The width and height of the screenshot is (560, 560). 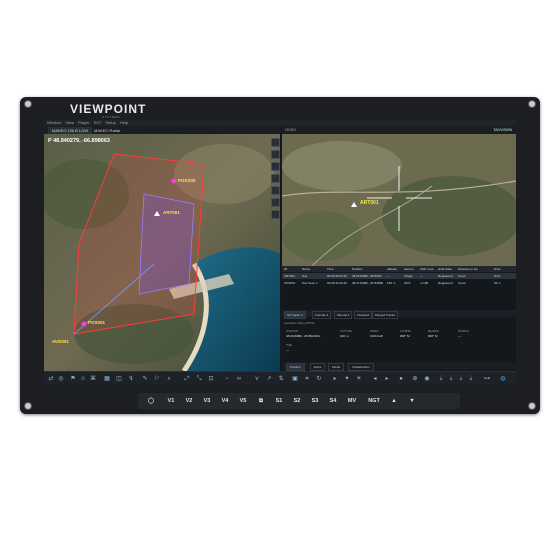 What do you see at coordinates (93, 379) in the screenshot?
I see `link-icon: ⌘` at bounding box center [93, 379].